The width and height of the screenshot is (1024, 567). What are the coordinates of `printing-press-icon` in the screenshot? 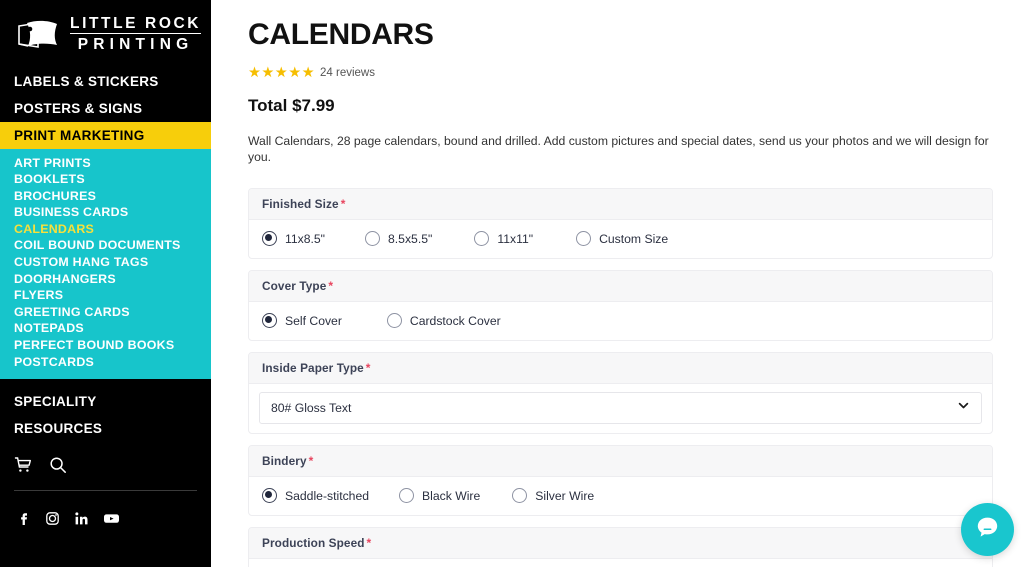 It's located at (39, 34).